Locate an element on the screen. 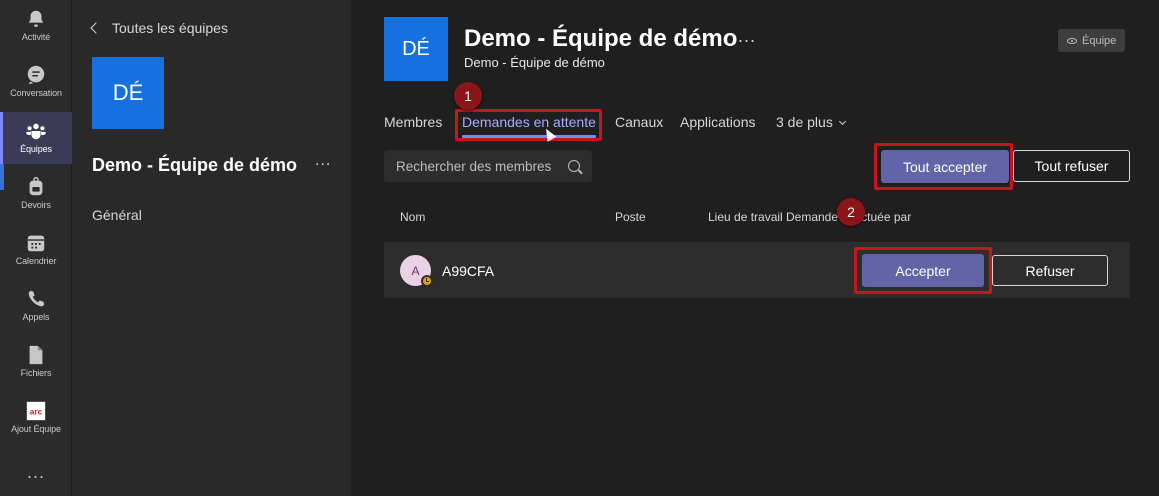  rail-label: Fichiers is located at coordinates (36, 373).